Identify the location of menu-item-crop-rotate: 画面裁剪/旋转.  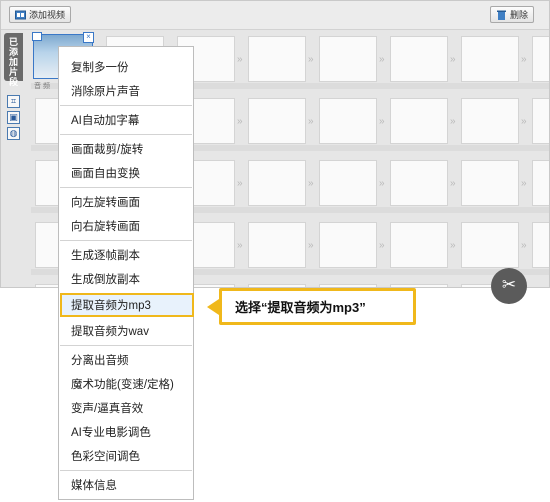
(107, 149).